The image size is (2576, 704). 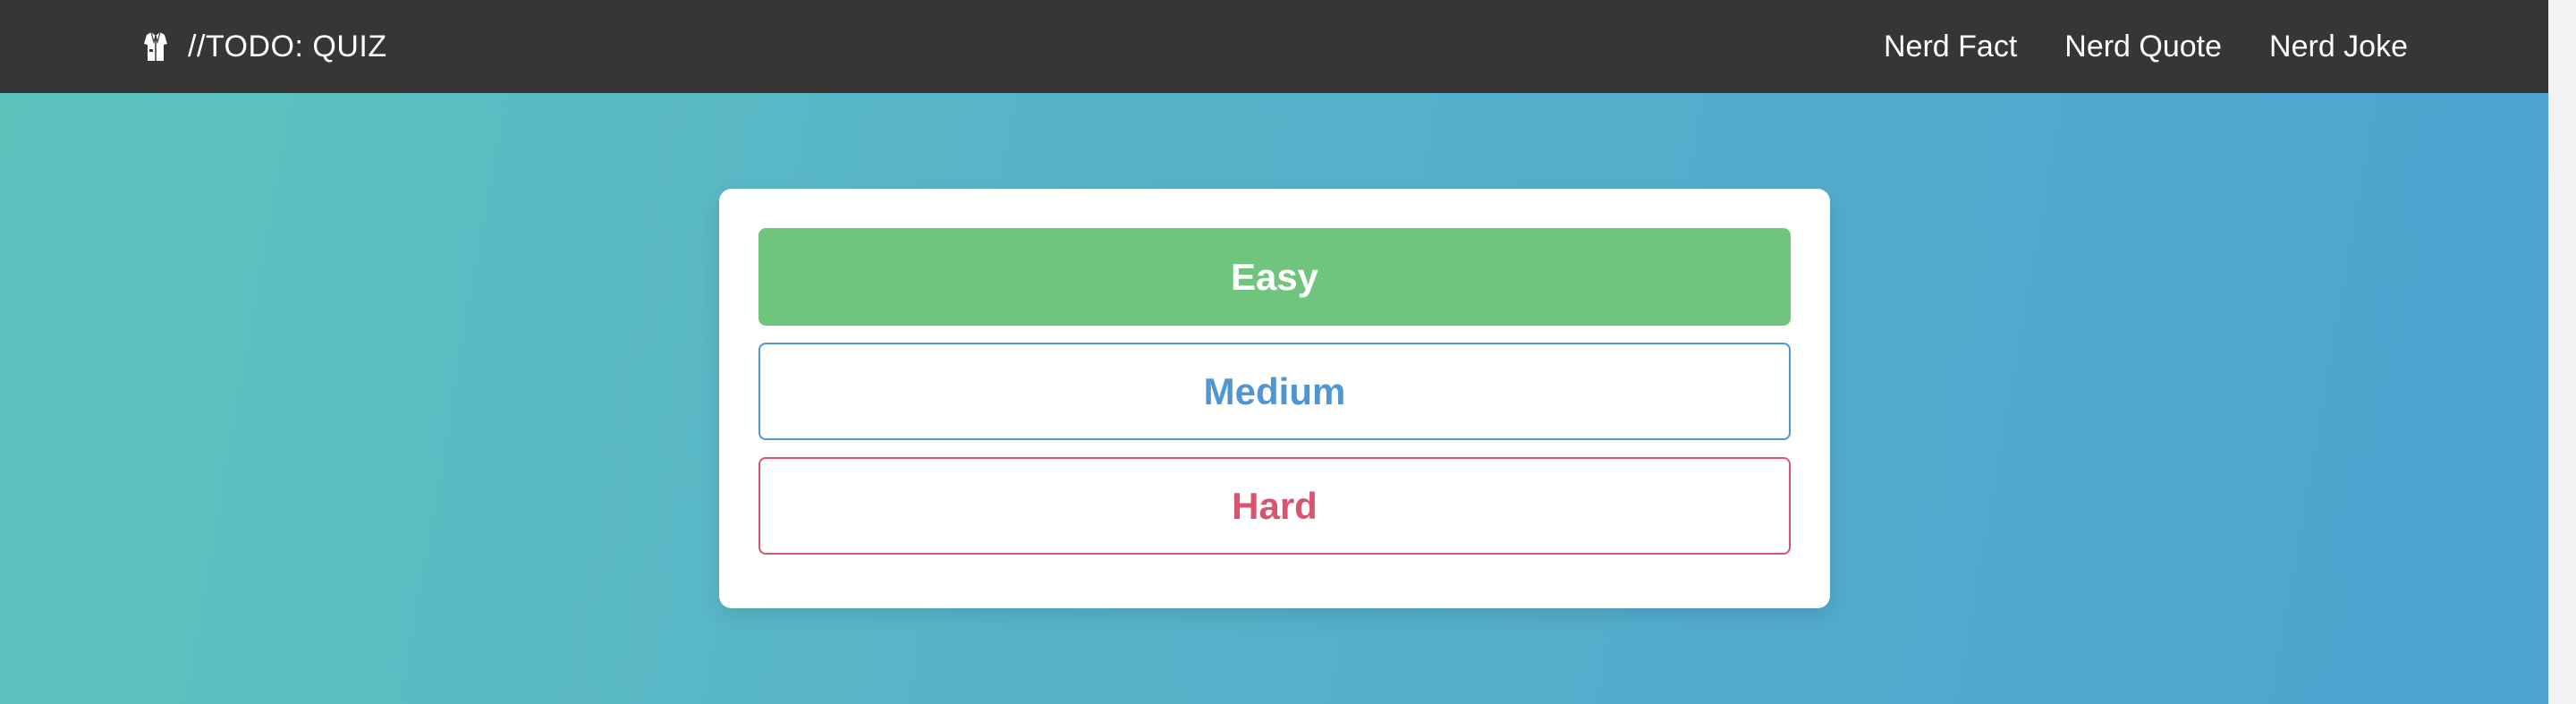 I want to click on lab-coat-icon, so click(x=155, y=46).